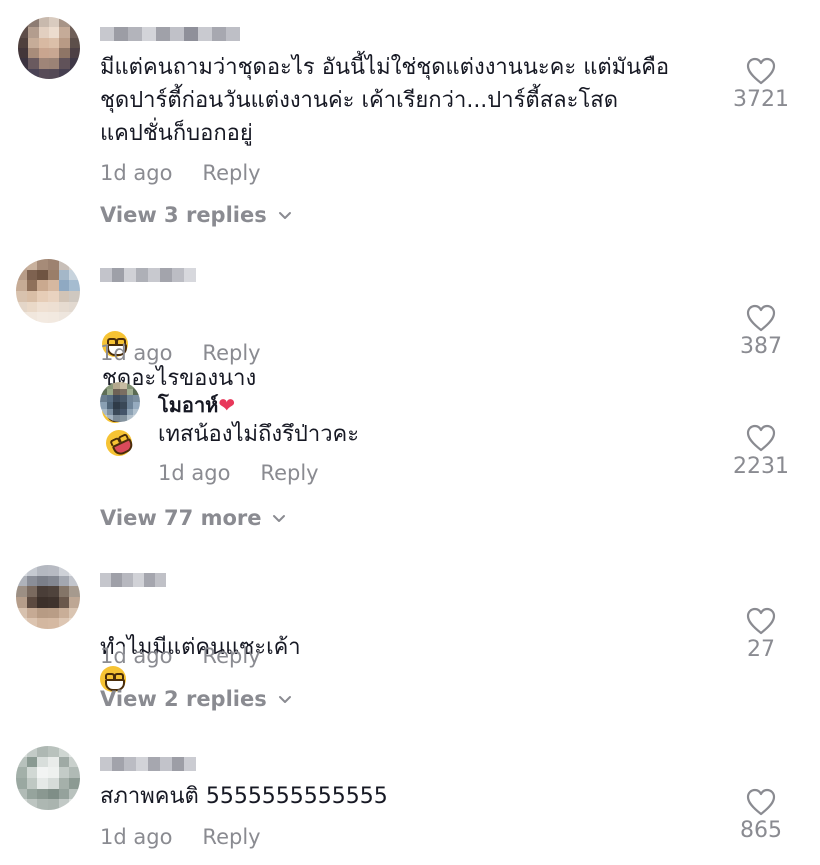  I want to click on like-count: 2231, so click(761, 466).